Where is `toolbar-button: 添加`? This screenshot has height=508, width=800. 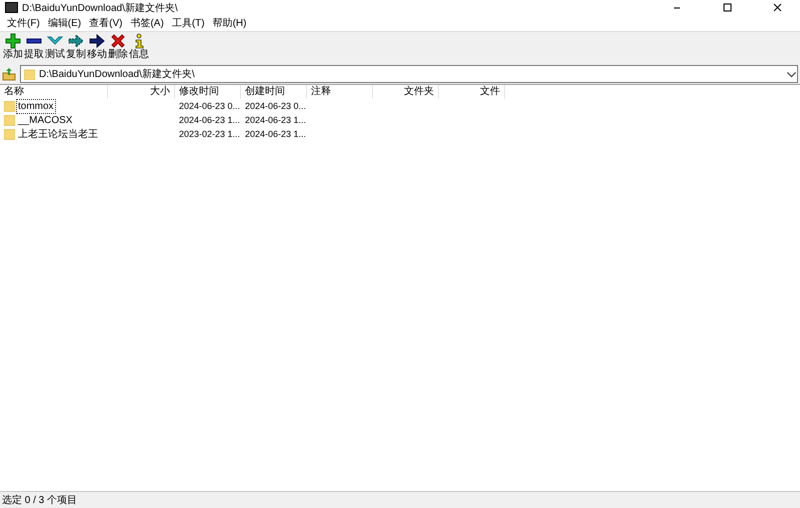
toolbar-button: 添加 is located at coordinates (13, 46).